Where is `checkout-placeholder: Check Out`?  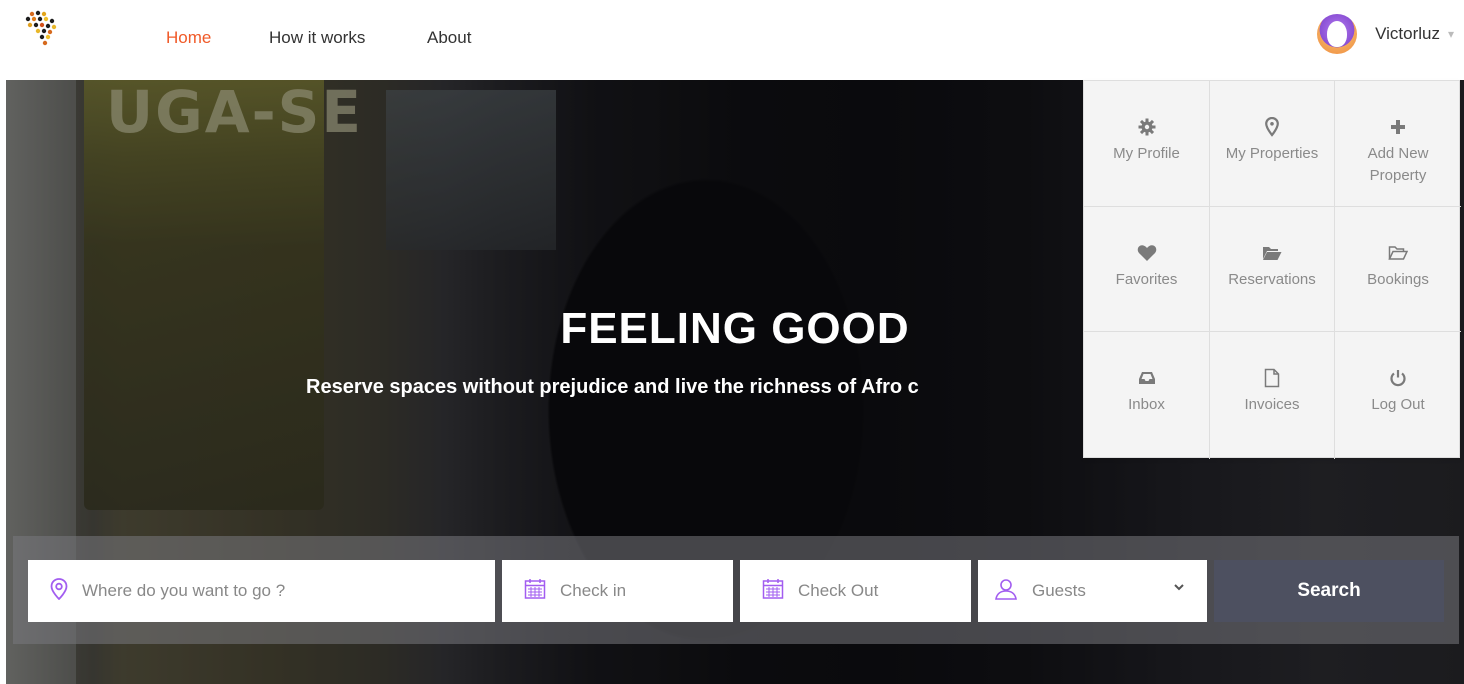
checkout-placeholder: Check Out is located at coordinates (838, 590).